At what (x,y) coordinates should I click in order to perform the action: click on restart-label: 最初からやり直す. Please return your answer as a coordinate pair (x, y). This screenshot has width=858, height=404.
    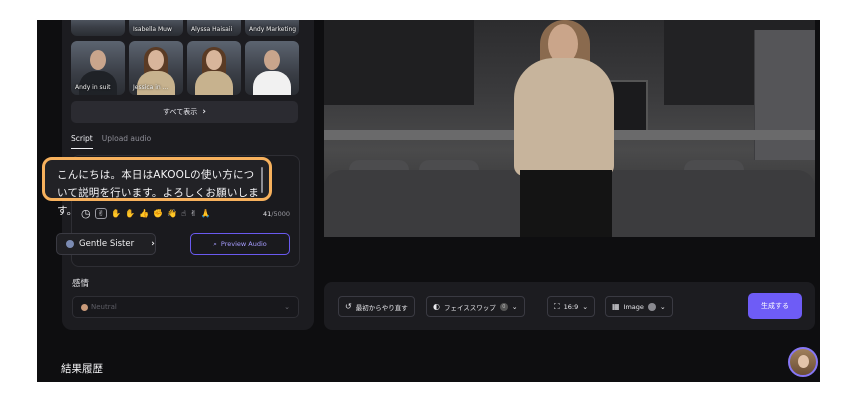
    Looking at the image, I should click on (381, 307).